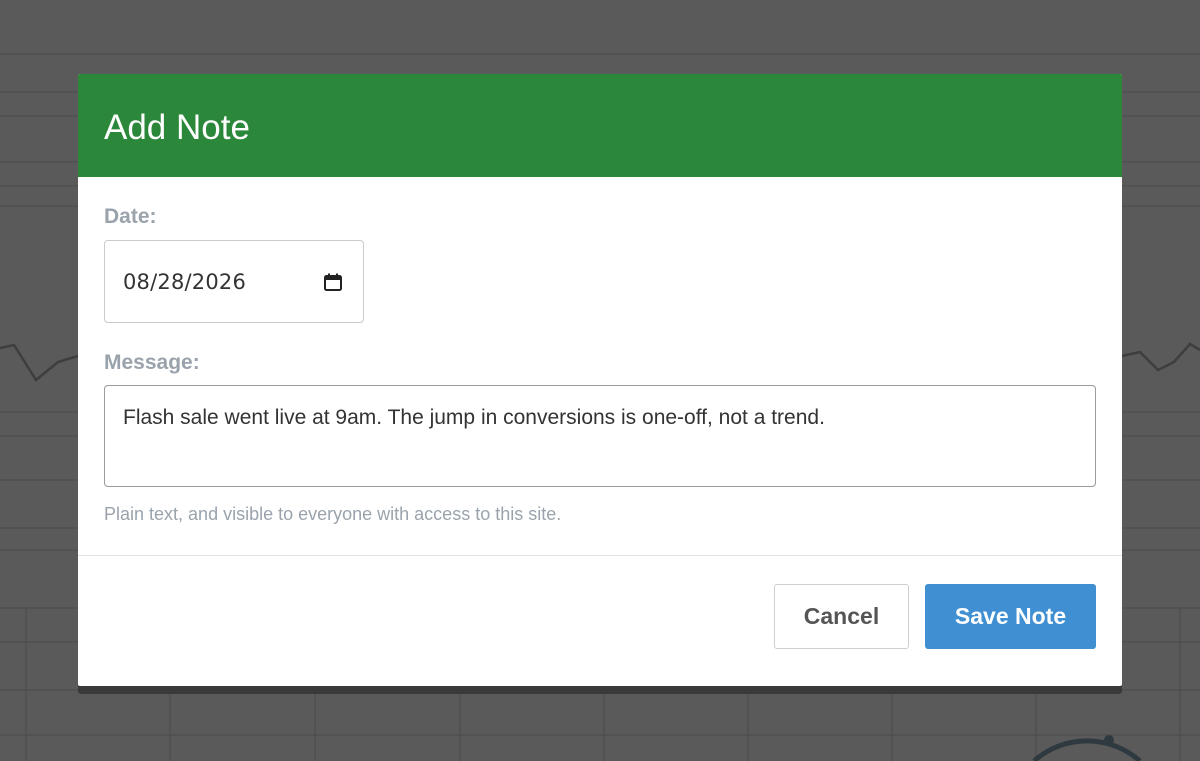  What do you see at coordinates (600, 125) in the screenshot?
I see `dialog-header: Add Note` at bounding box center [600, 125].